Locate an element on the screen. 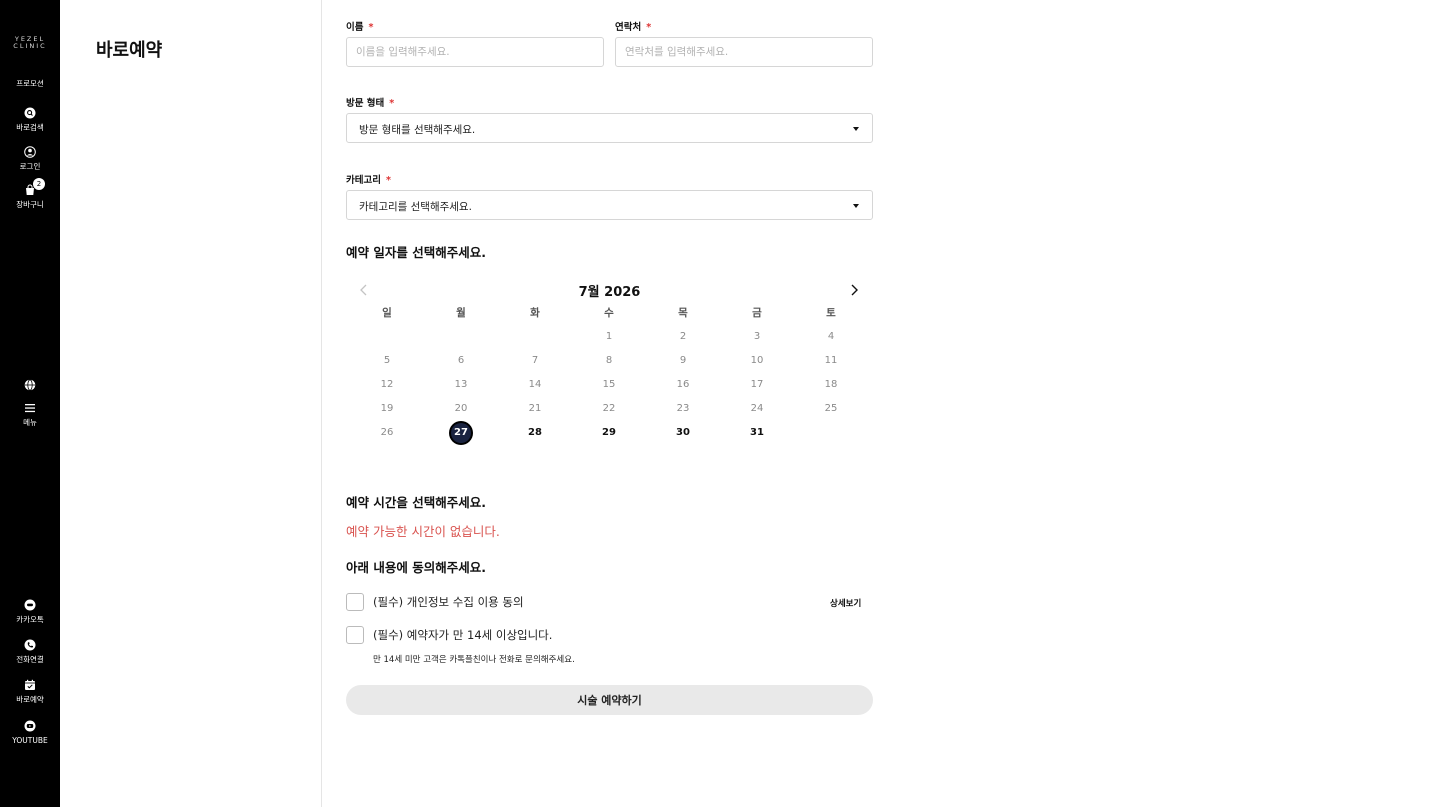 This screenshot has height=807, width=1436. calendar-day: 13 is located at coordinates (461, 389).